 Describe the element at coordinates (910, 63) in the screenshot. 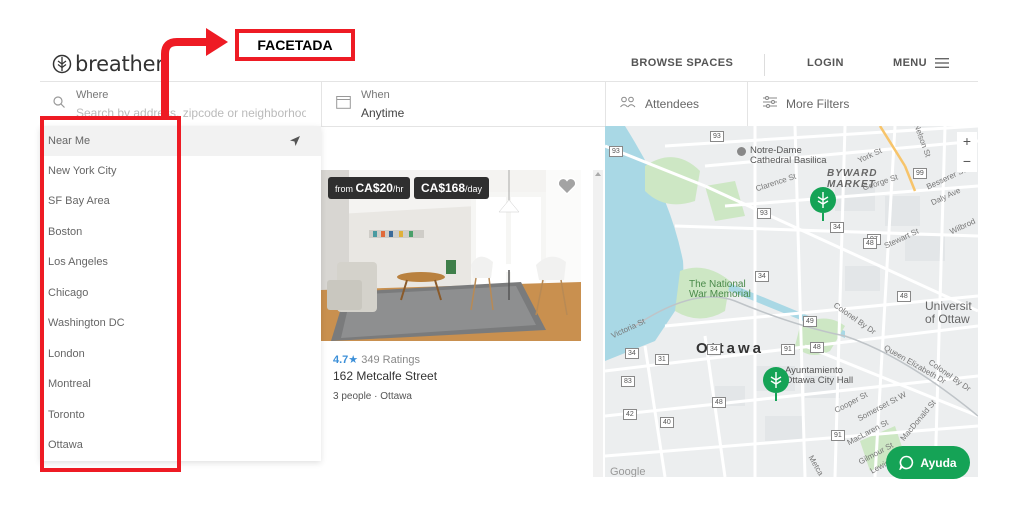

I see `menu-label: MENU` at that location.